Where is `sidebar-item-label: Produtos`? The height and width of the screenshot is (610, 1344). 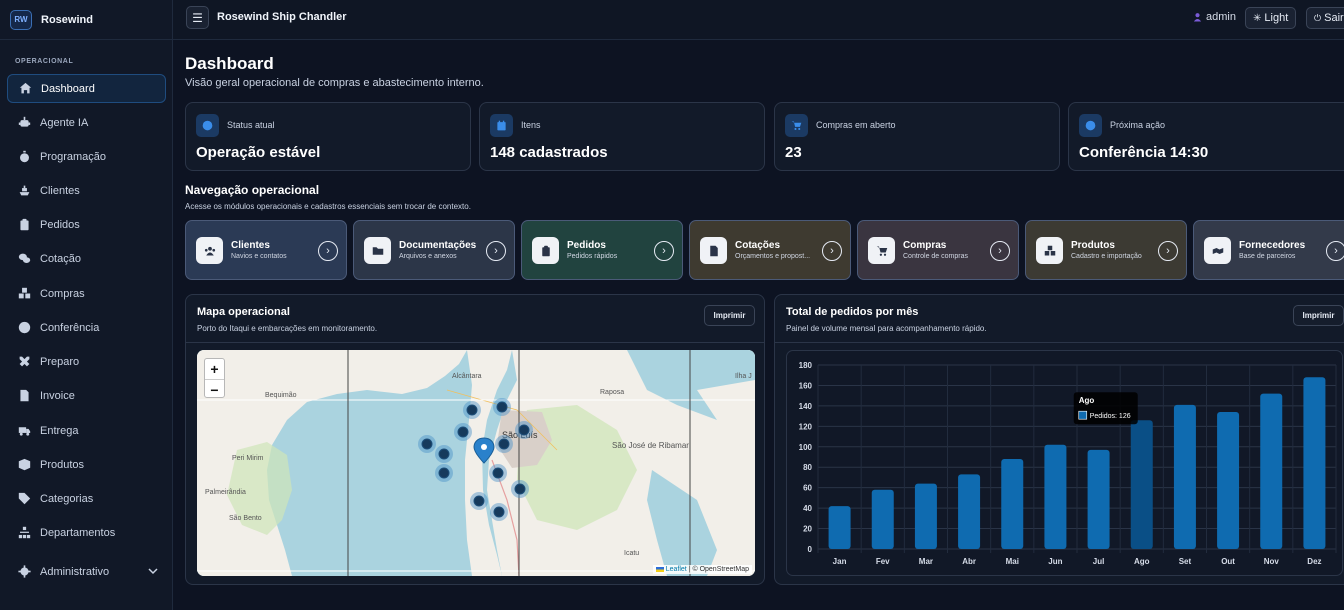 sidebar-item-label: Produtos is located at coordinates (62, 464).